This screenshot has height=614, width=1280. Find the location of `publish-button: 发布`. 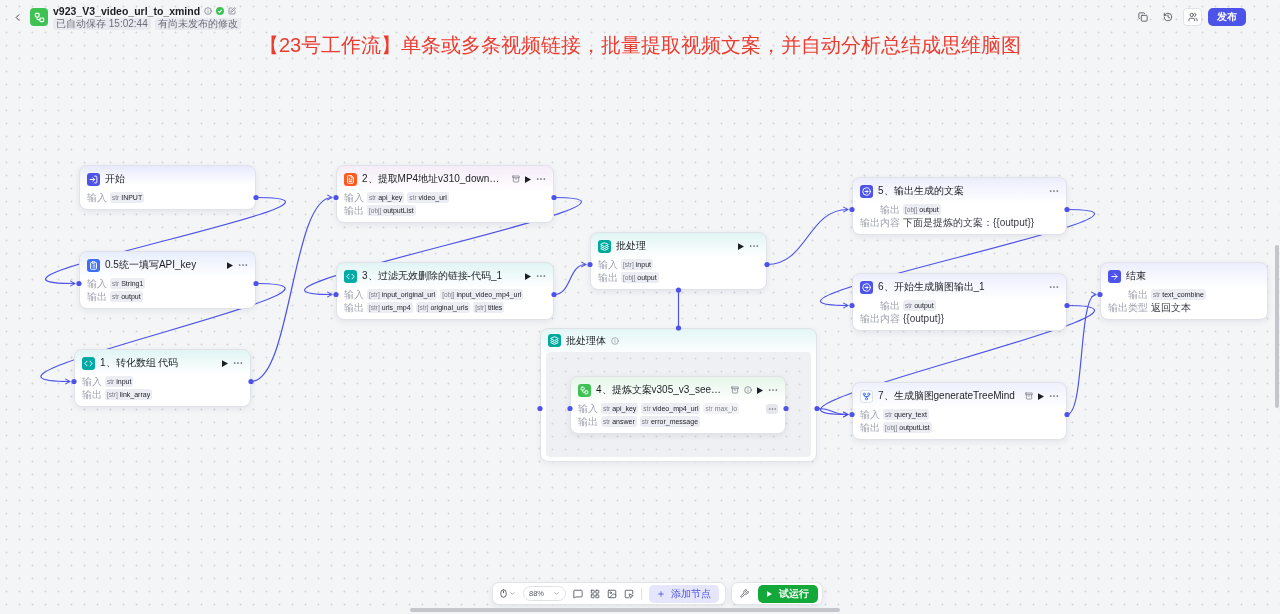

publish-button: 发布 is located at coordinates (1227, 17).